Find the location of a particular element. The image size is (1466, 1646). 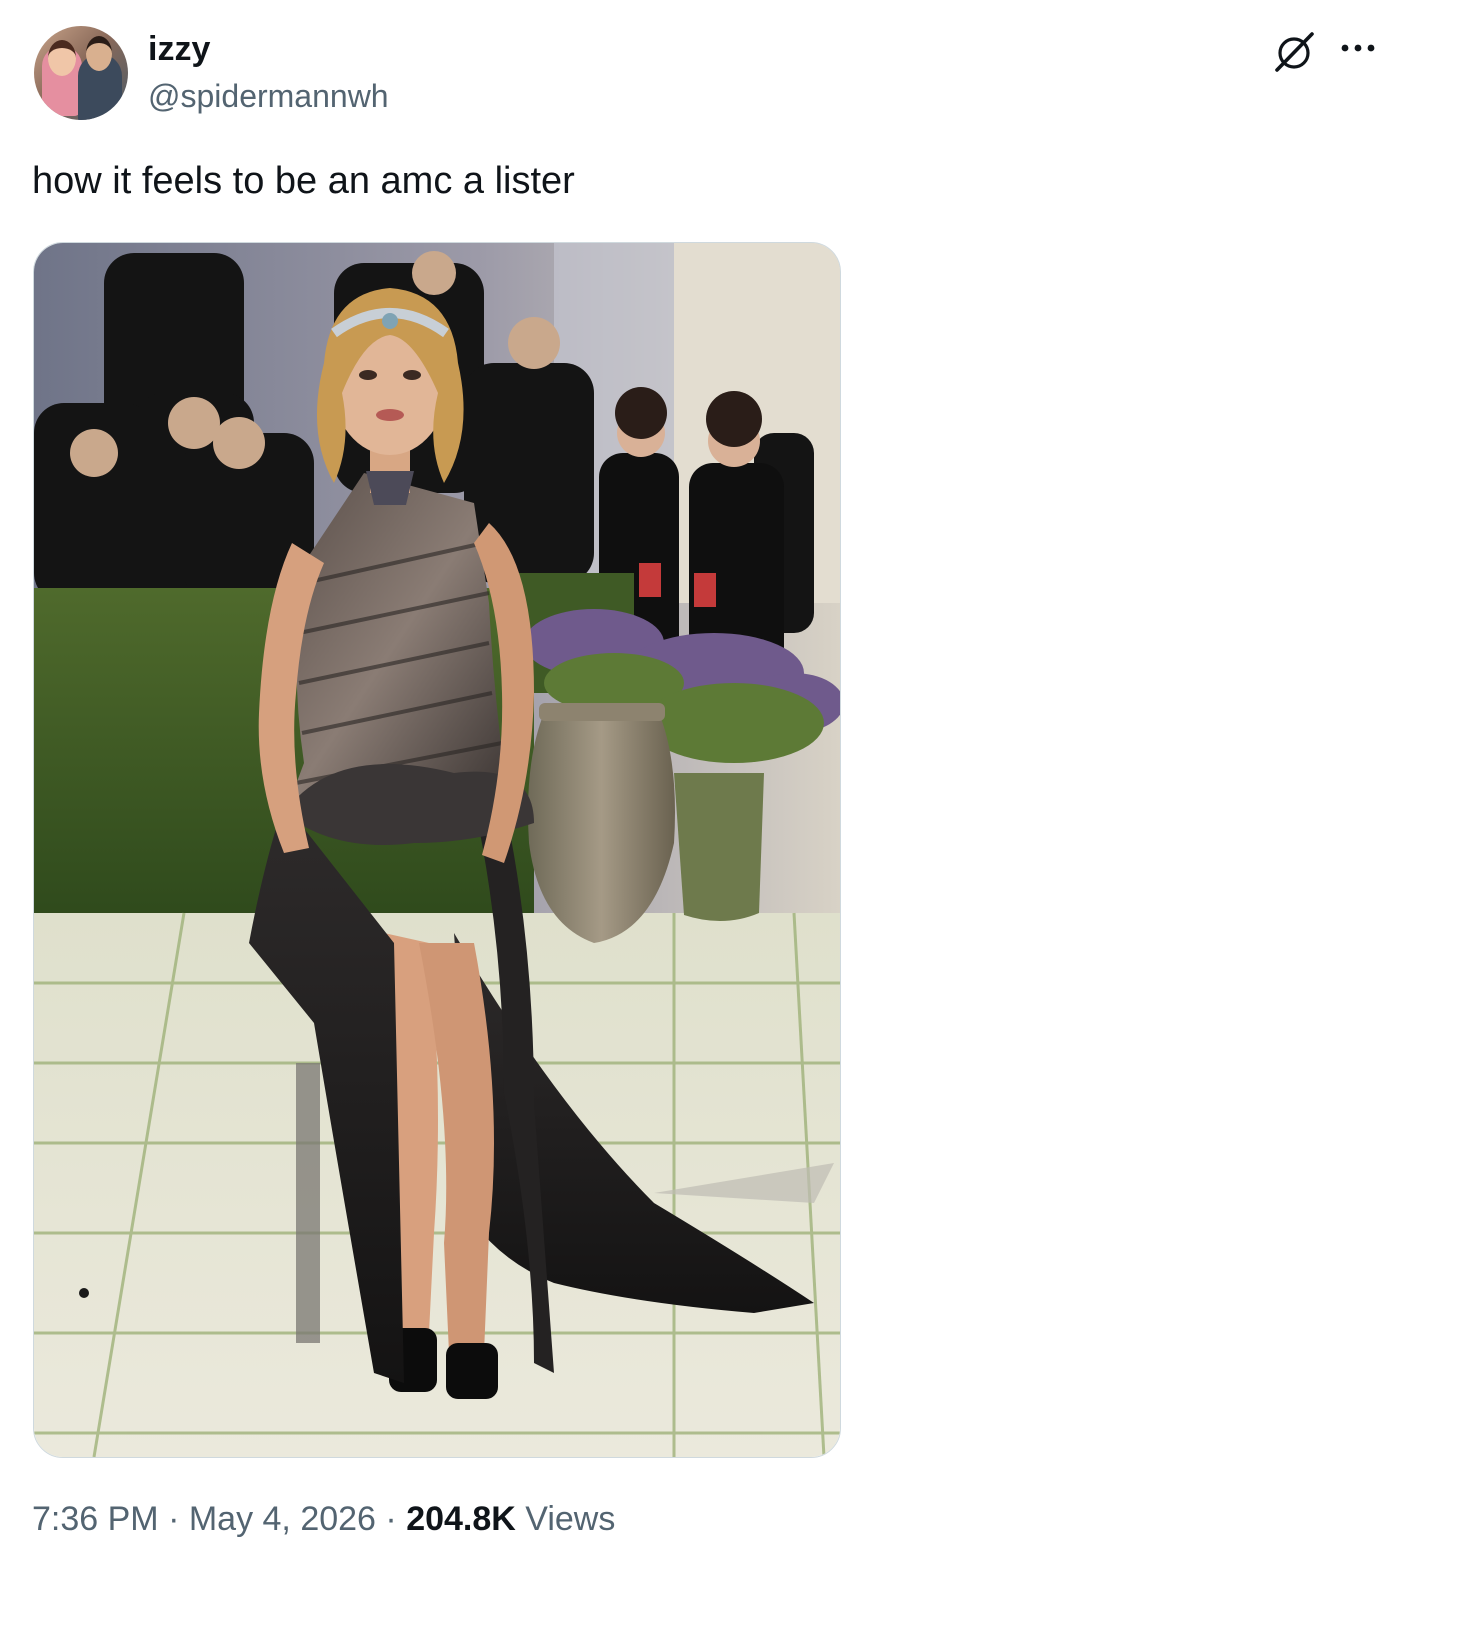

author-name: izzy is located at coordinates (179, 49).